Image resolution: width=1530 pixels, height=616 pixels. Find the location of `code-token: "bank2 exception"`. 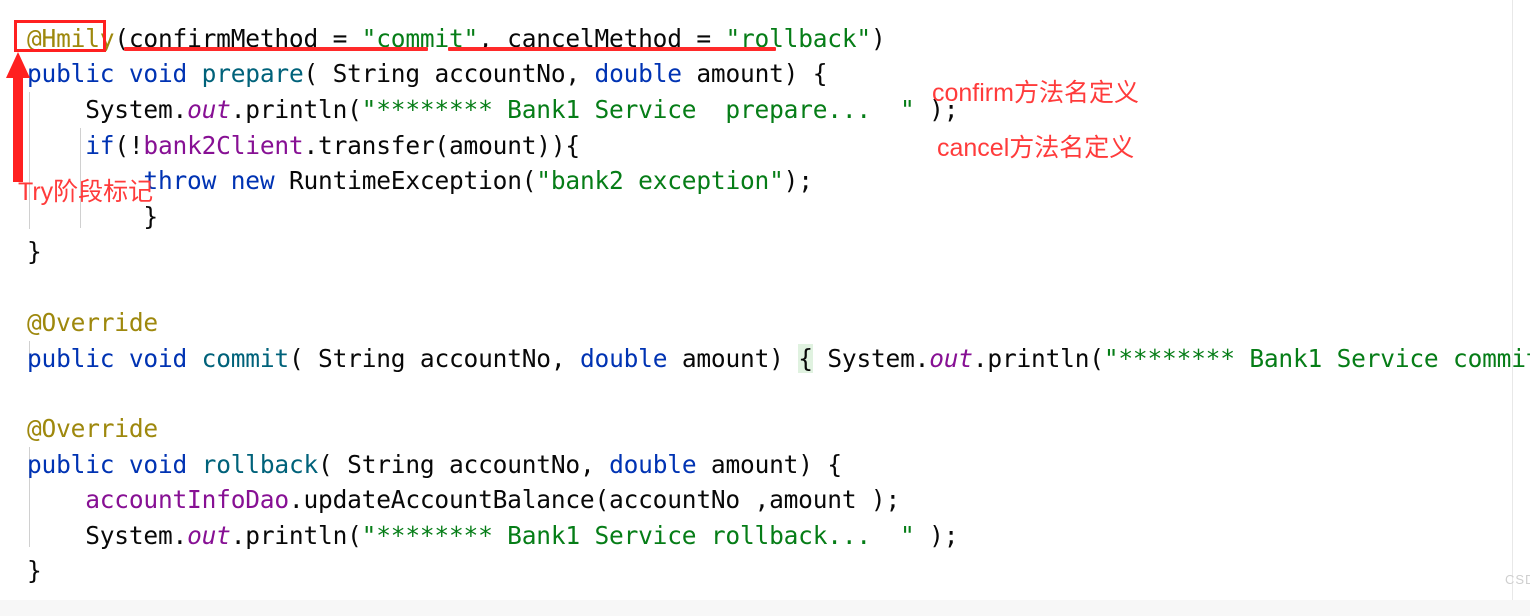

code-token: "bank2 exception" is located at coordinates (660, 180).